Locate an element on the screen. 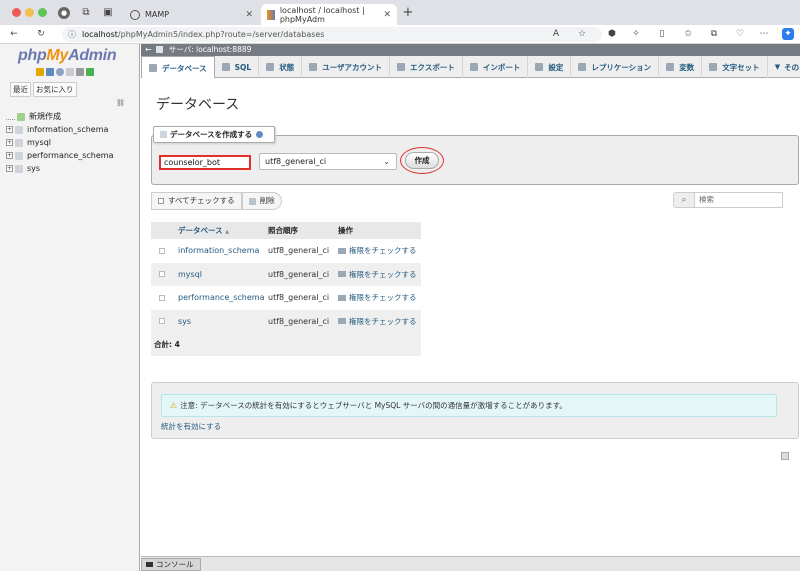 The image size is (800, 571). header-collation: 照合順序 is located at coordinates (303, 230).